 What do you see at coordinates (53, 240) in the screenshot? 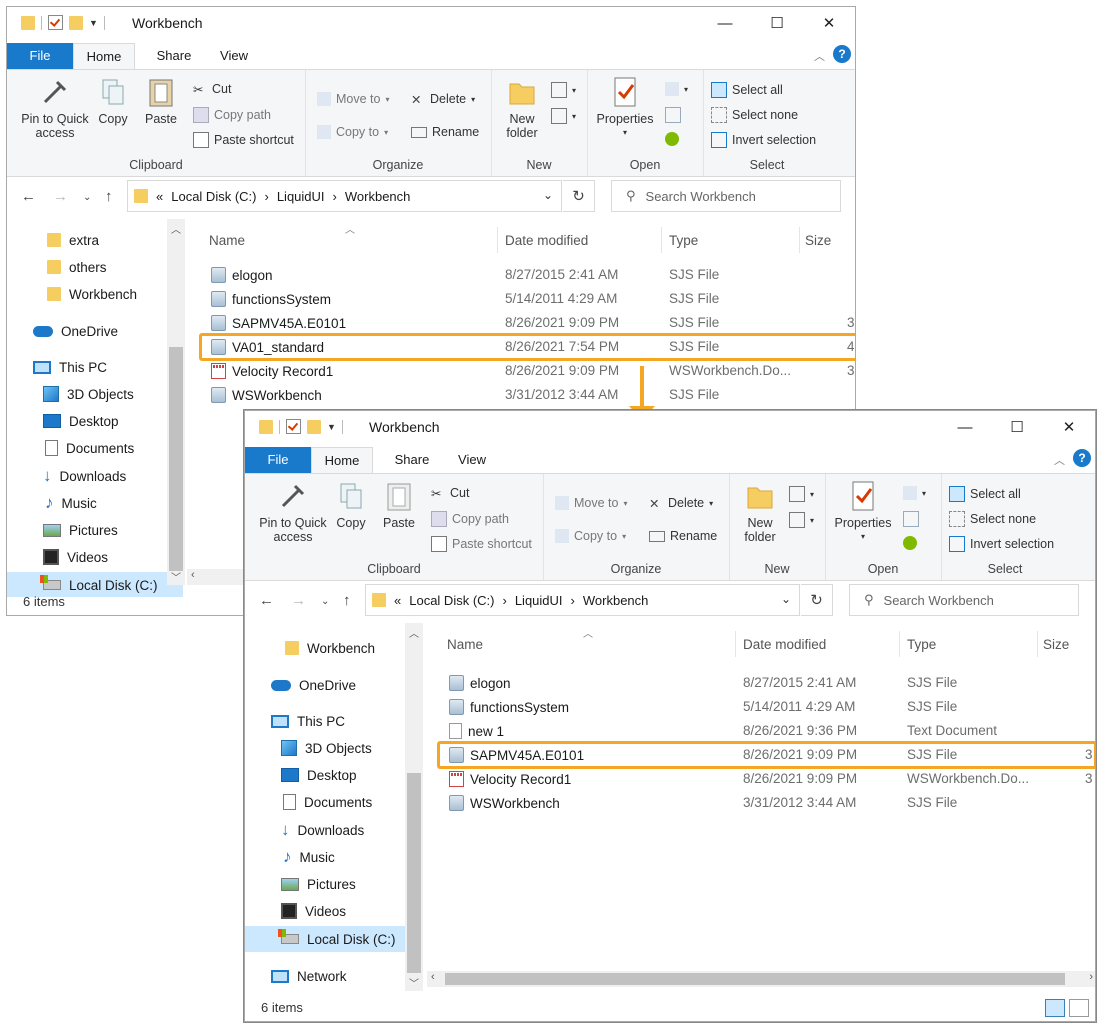
I see `nav-item-extra: extra` at bounding box center [53, 240].